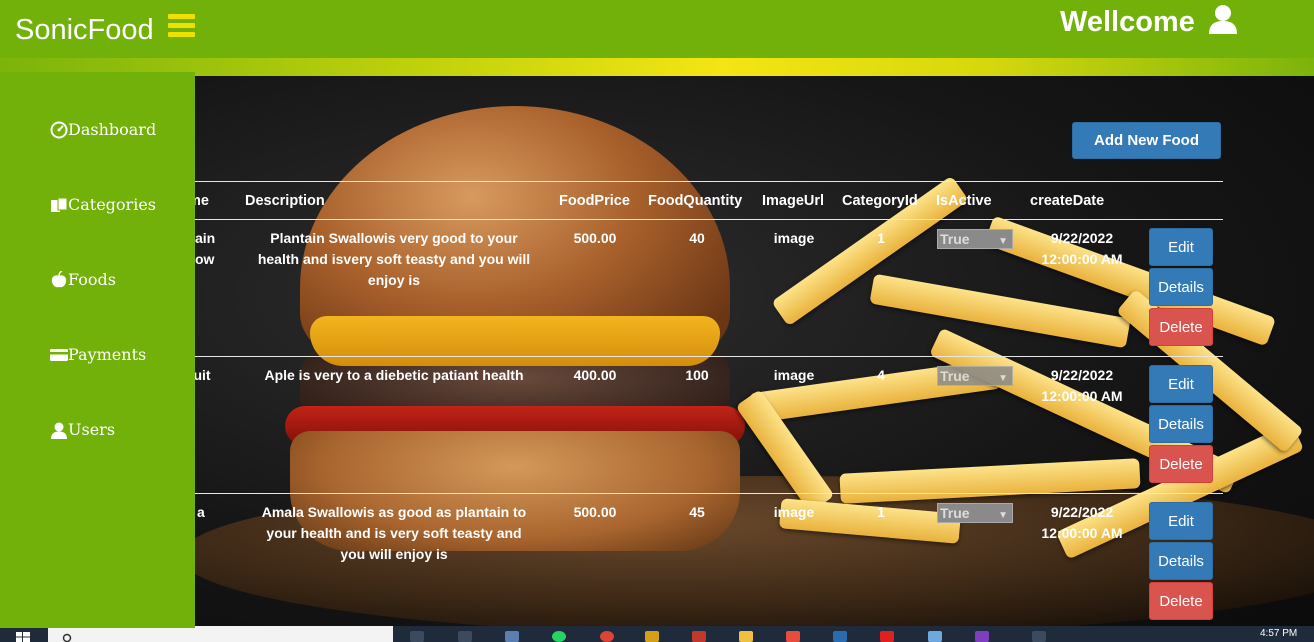  Describe the element at coordinates (881, 375) in the screenshot. I see `row-category: 4` at that location.